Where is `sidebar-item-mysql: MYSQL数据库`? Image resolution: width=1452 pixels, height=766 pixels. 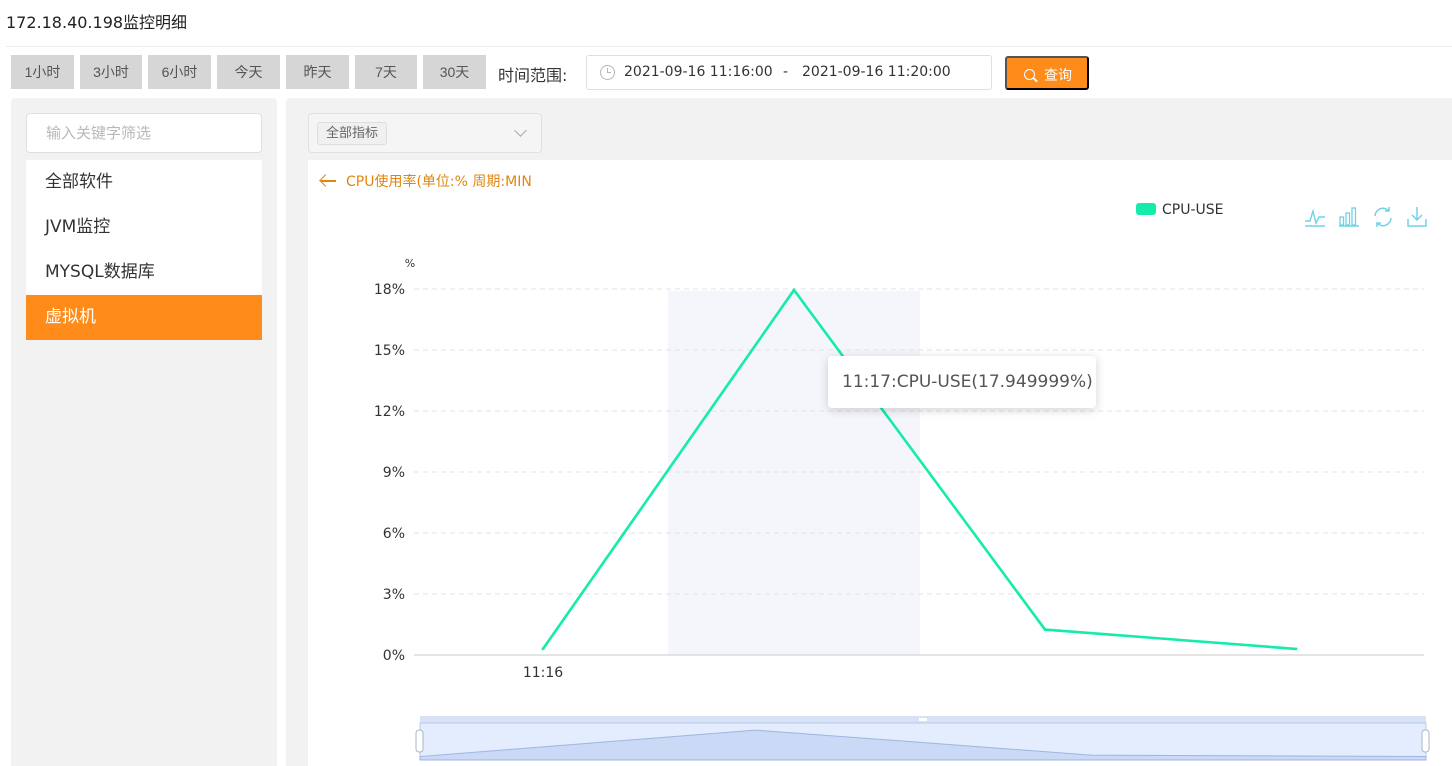
sidebar-item-mysql: MYSQL数据库 is located at coordinates (144, 272).